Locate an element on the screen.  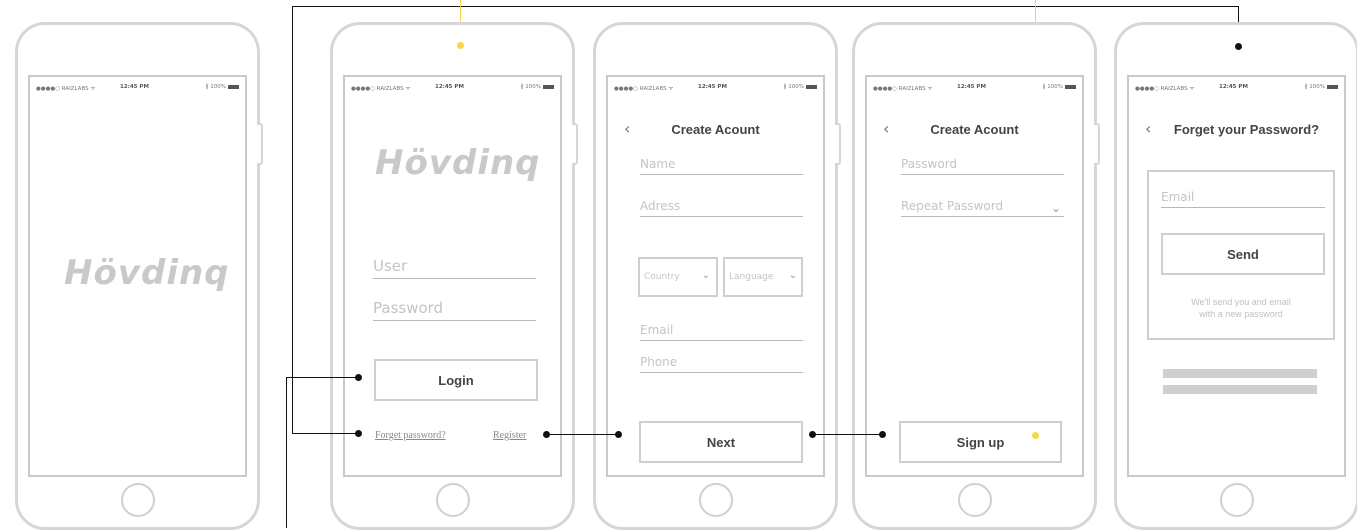
next-button: Next is located at coordinates (721, 442).